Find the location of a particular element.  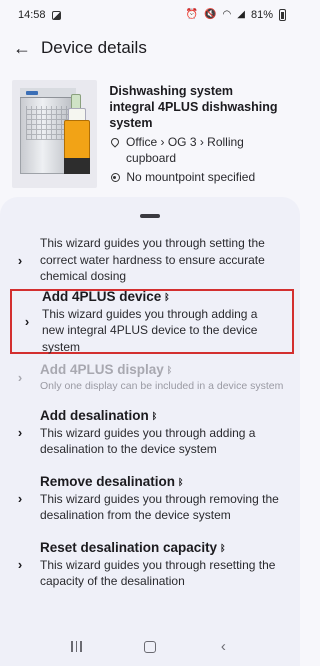

home-button is located at coordinates (150, 647).